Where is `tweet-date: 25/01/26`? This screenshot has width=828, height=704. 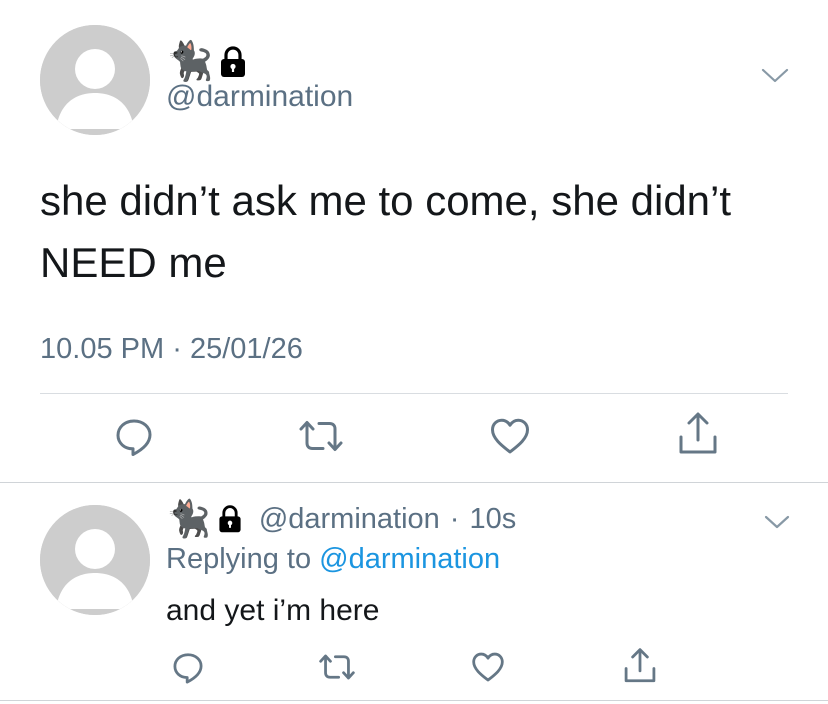
tweet-date: 25/01/26 is located at coordinates (246, 349).